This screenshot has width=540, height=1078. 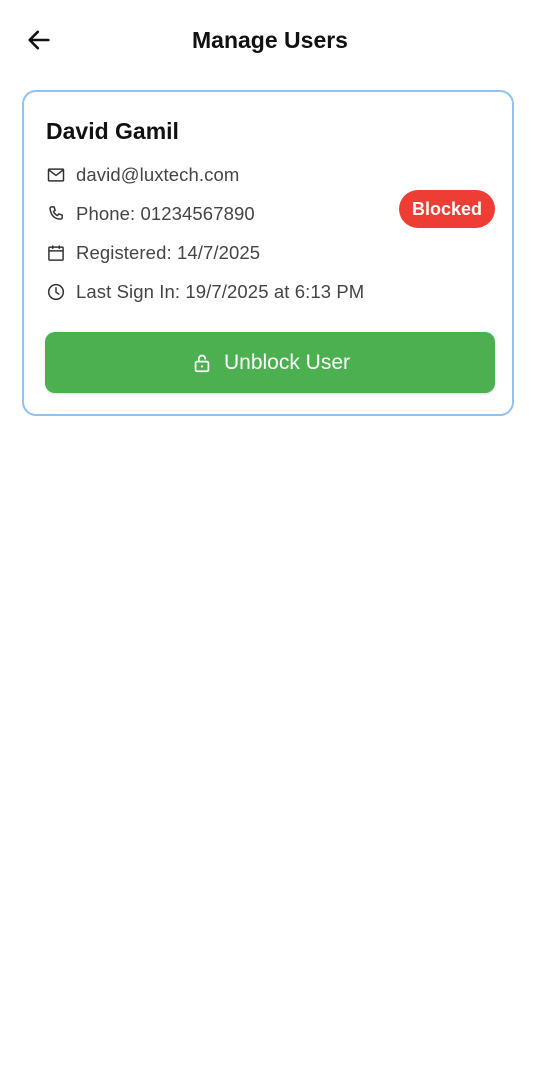 What do you see at coordinates (287, 362) in the screenshot?
I see `unblock-user-label: Unblock User` at bounding box center [287, 362].